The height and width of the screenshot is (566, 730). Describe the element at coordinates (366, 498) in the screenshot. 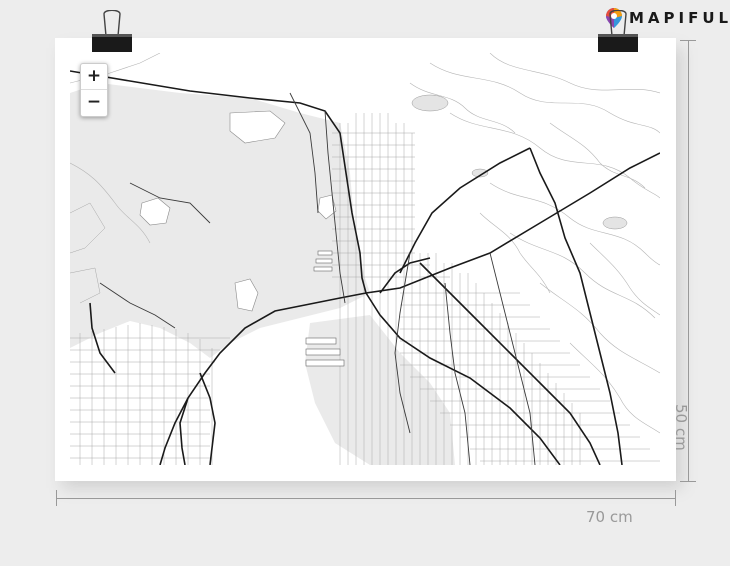

I see `width-dimension-line` at that location.